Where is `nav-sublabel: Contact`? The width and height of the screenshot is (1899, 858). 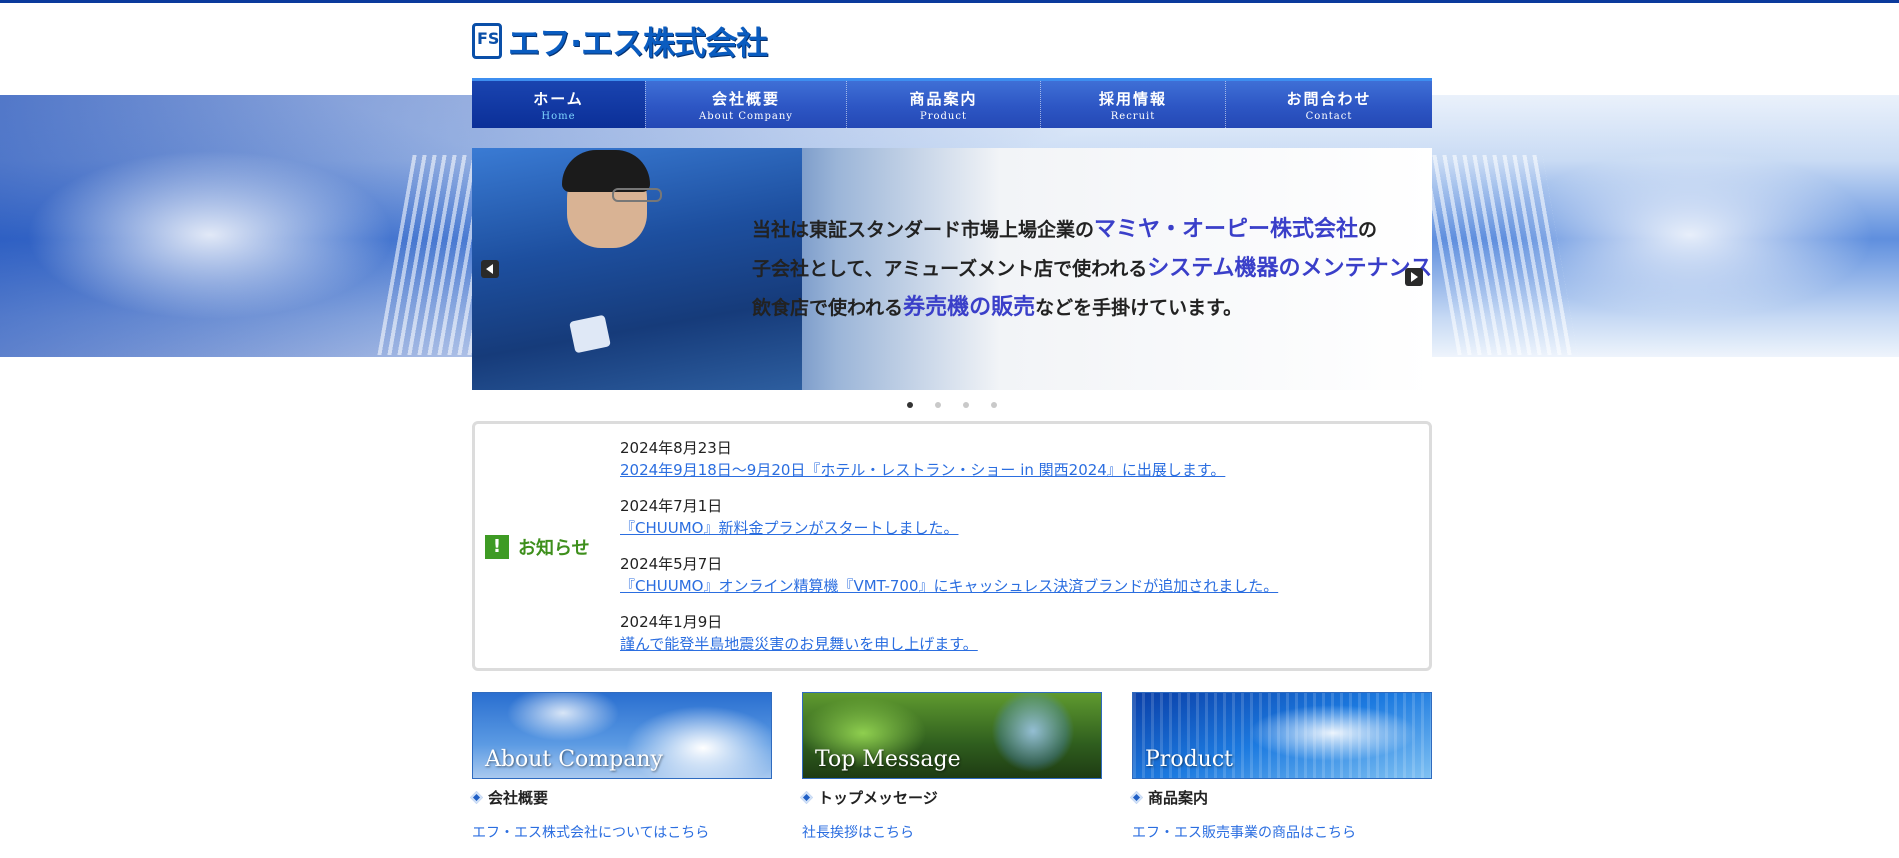
nav-sublabel: Contact is located at coordinates (1329, 116).